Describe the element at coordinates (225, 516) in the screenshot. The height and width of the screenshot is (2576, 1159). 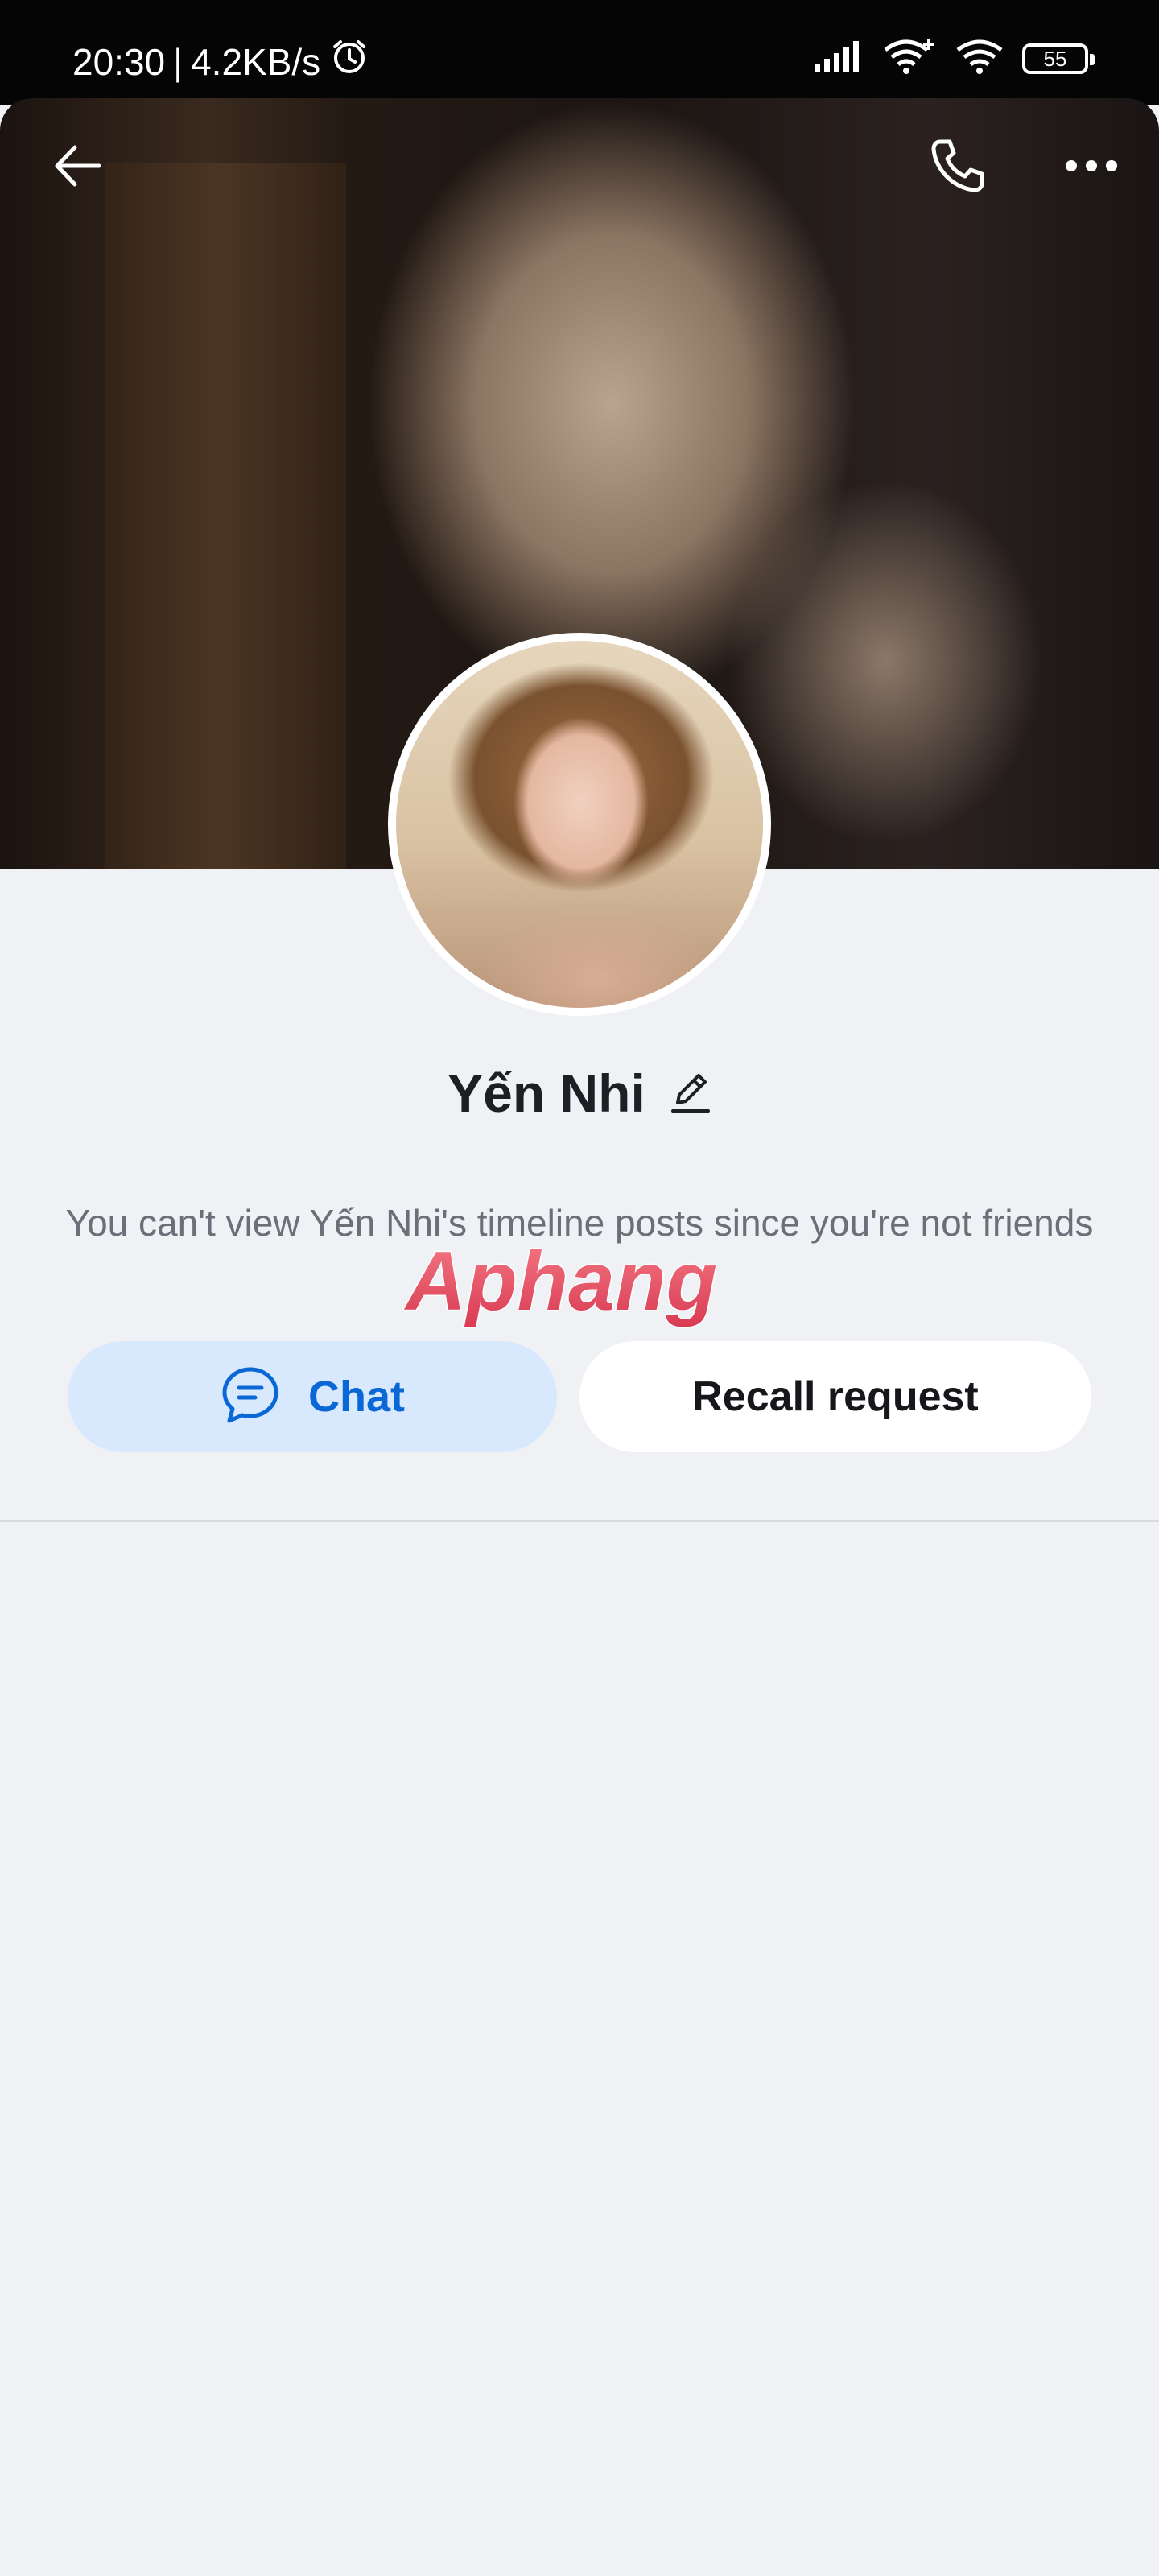
I see `cover-photo-background` at that location.